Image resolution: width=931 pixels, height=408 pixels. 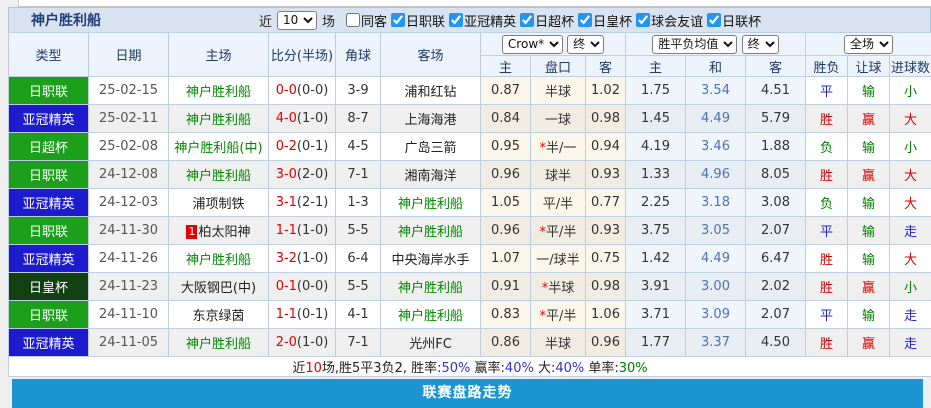 What do you see at coordinates (49, 287) in the screenshot?
I see `league-type-cell: 日皇杯` at bounding box center [49, 287].